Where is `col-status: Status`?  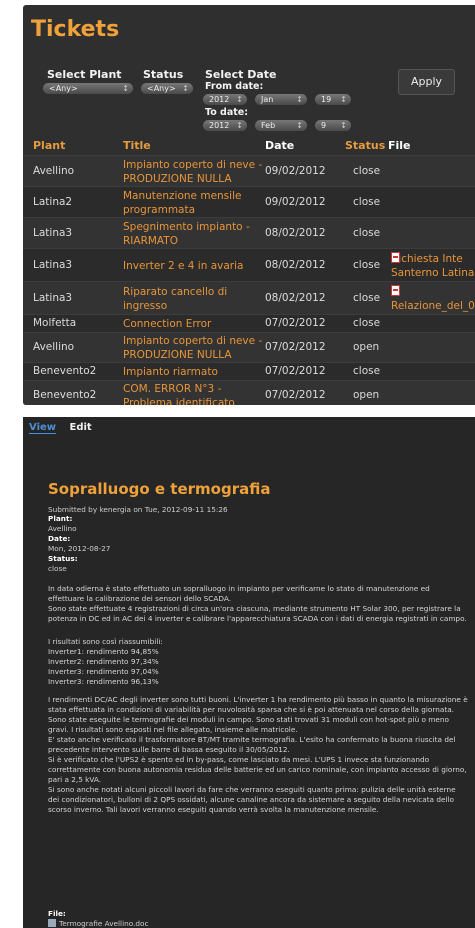 col-status: Status is located at coordinates (365, 145).